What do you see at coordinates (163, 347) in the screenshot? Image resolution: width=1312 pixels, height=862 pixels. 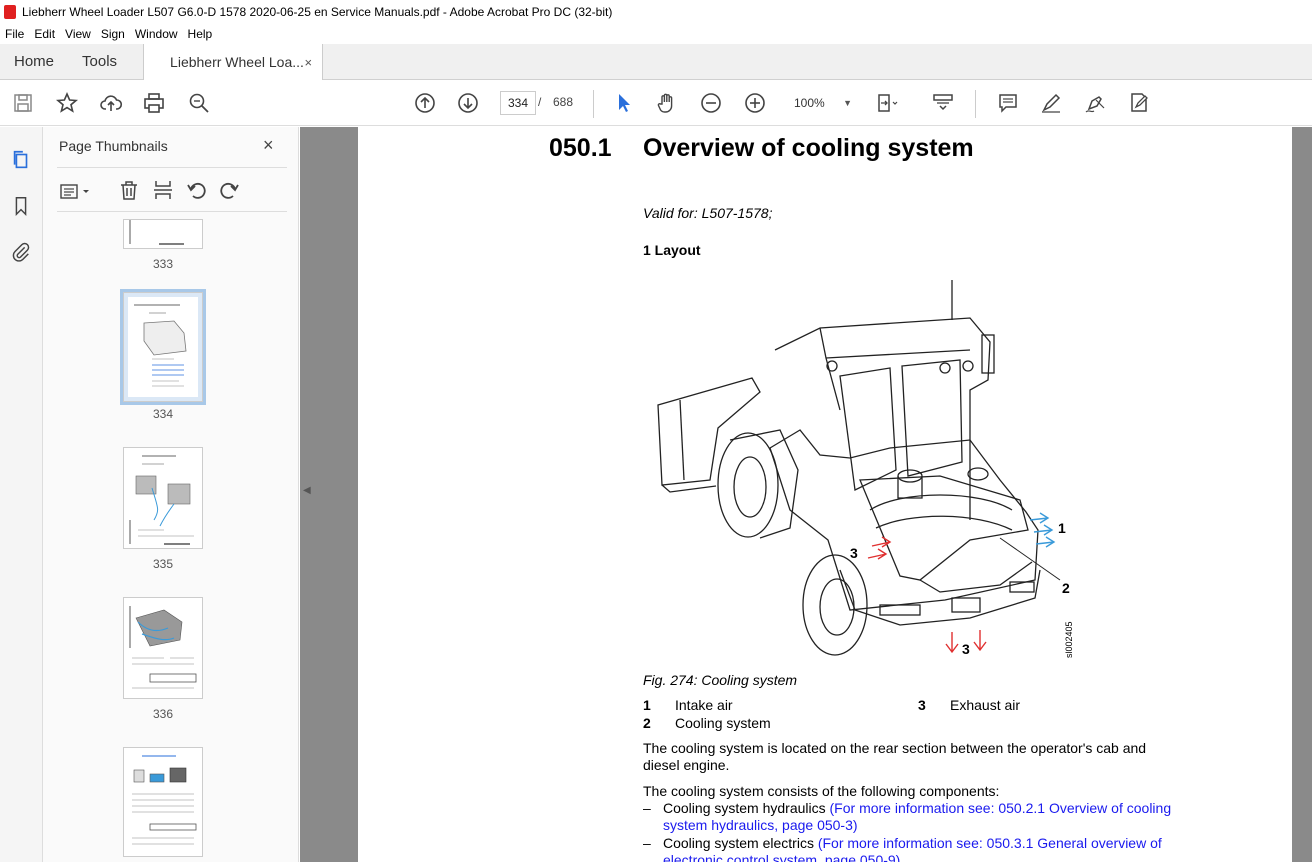 I see `thumbnail-page-selected` at bounding box center [163, 347].